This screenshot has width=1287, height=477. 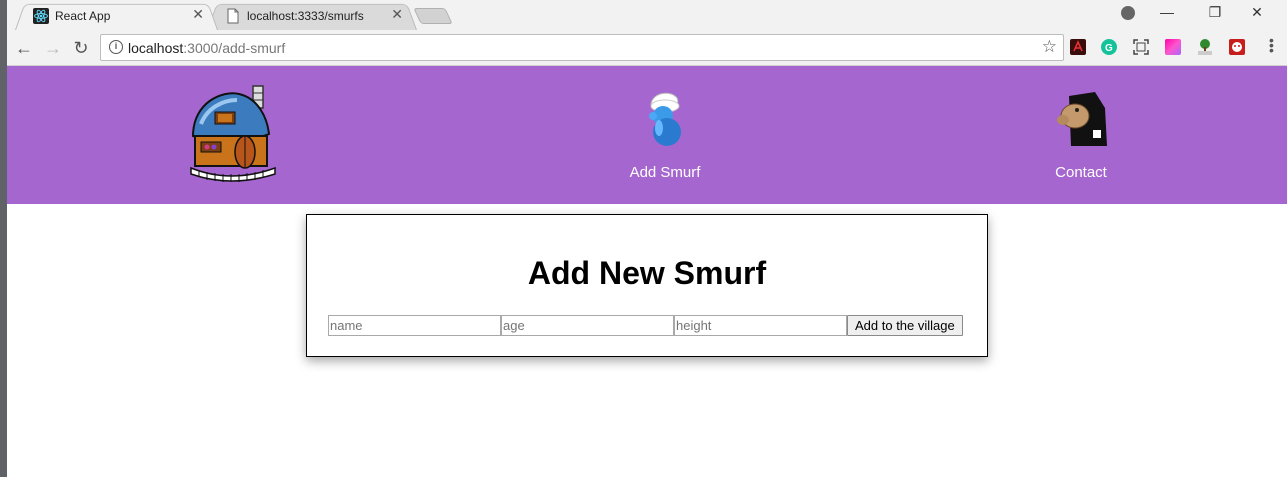 I want to click on nav-label: Contact, so click(x=1081, y=172).